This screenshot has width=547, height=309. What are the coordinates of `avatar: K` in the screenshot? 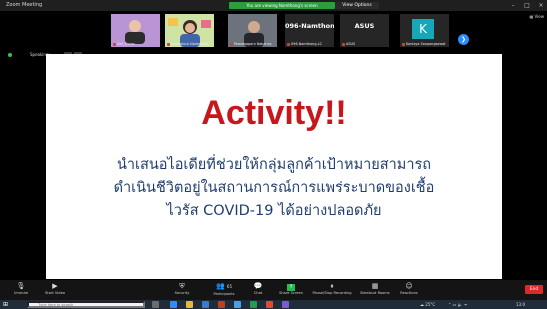 It's located at (423, 29).